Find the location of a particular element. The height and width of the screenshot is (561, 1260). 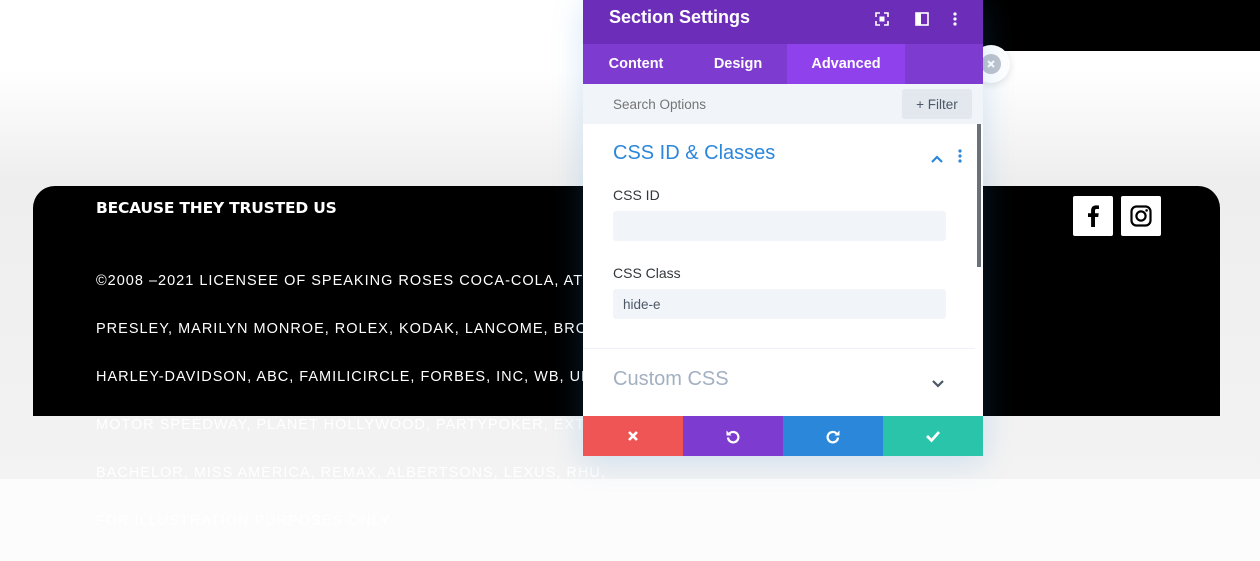

search-bar: + Filter is located at coordinates (783, 104).